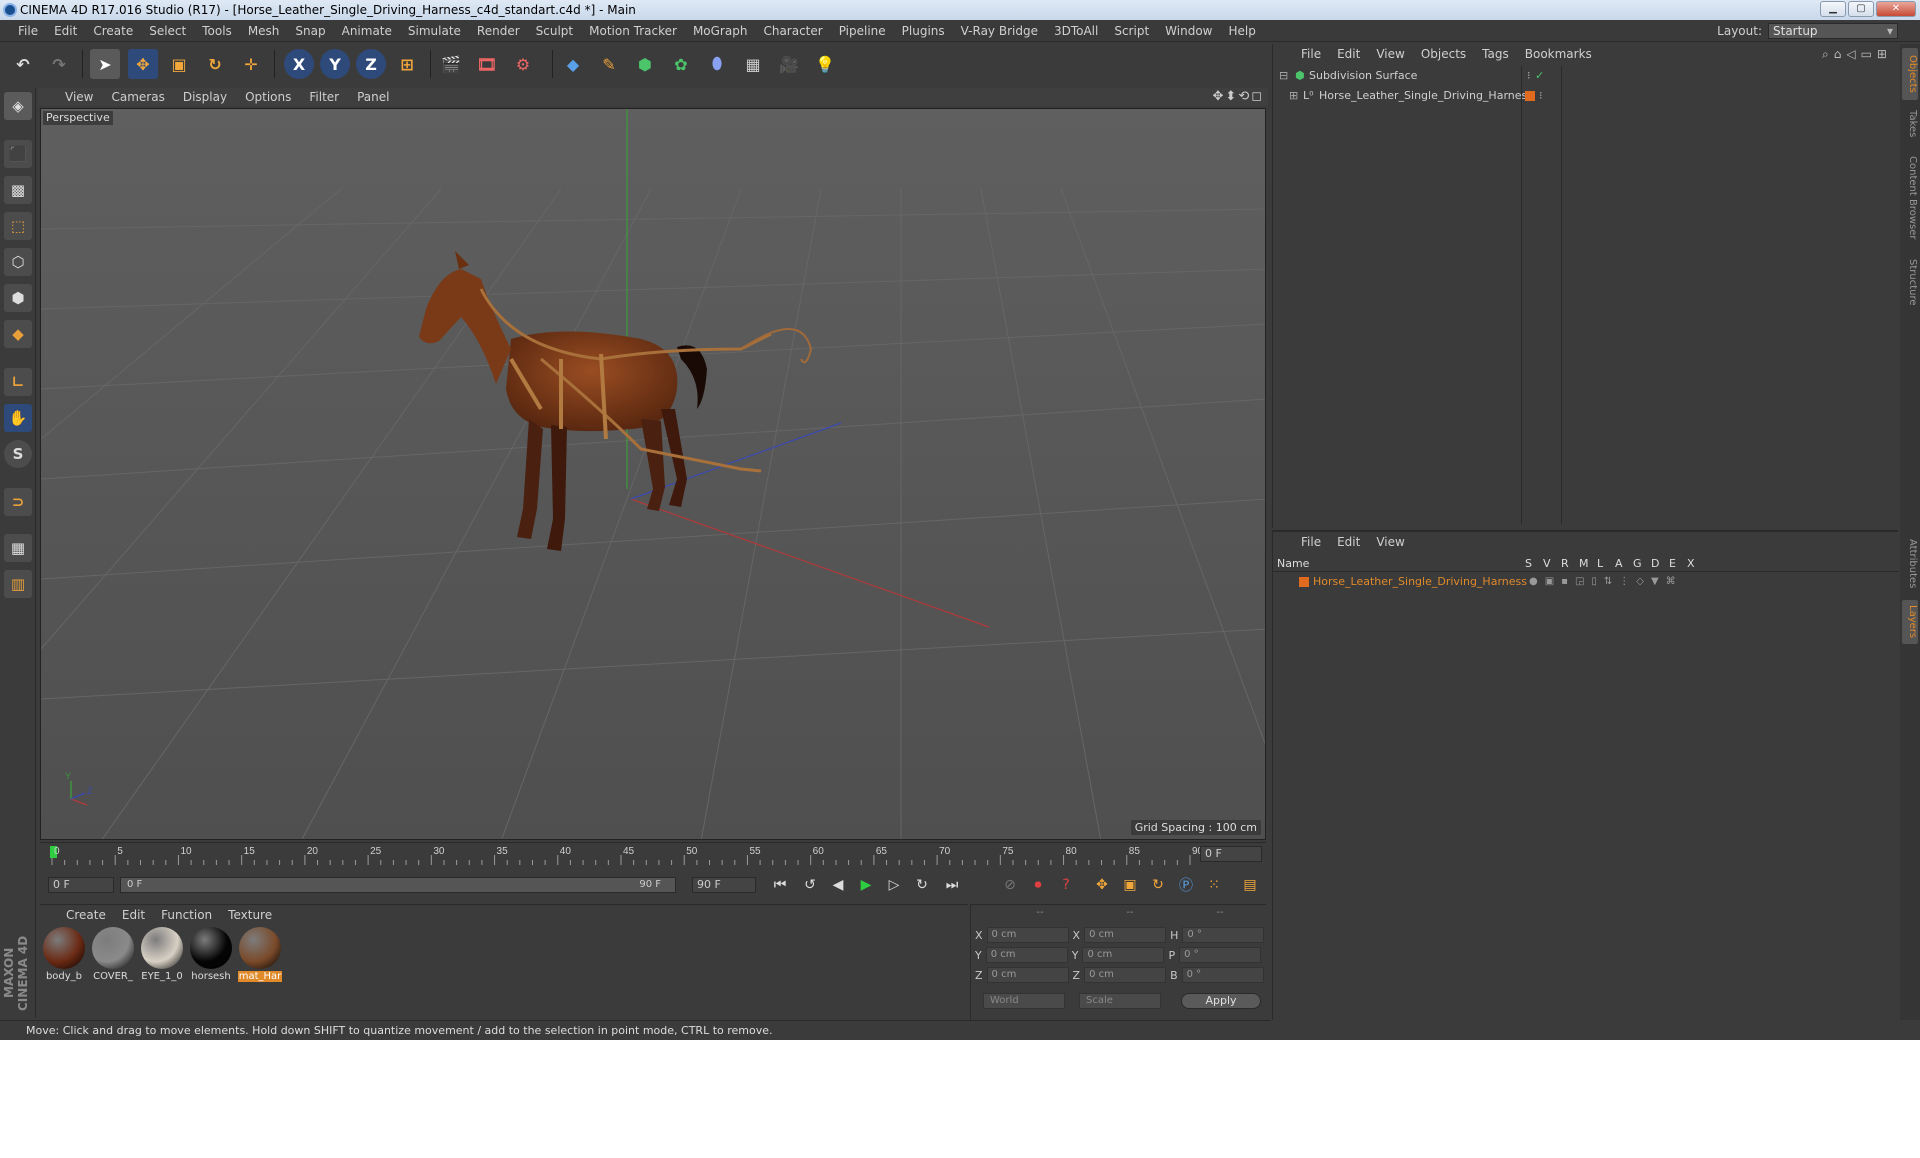  Describe the element at coordinates (105, 64) in the screenshot. I see `select-arrow-icon: ➤` at that location.